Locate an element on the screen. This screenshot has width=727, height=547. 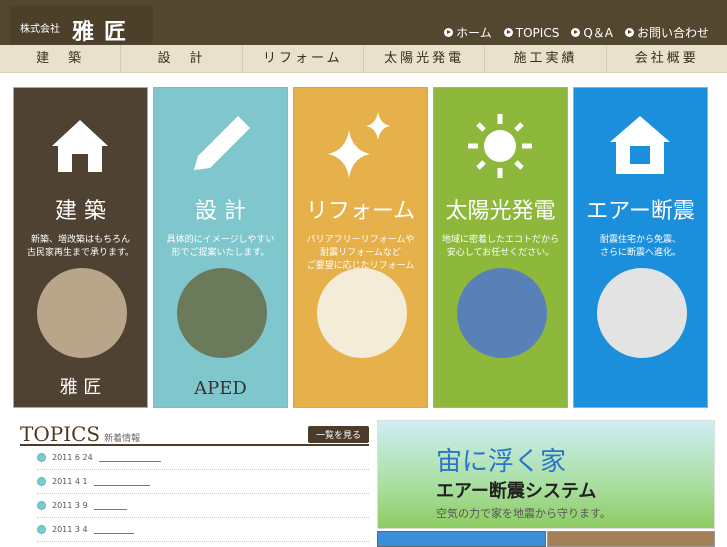
top-links: ホーム TOPICS Q＆A お問い合わせ is located at coordinates (576, 32).